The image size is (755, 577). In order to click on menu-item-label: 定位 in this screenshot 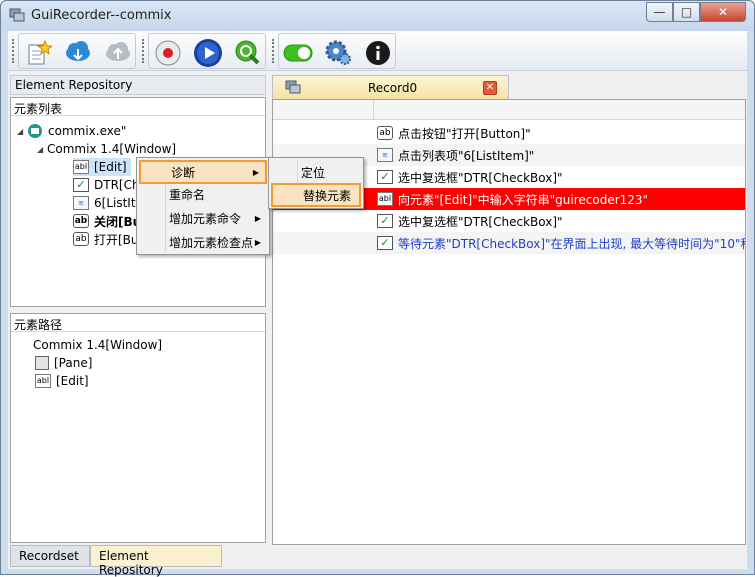, I will do `click(313, 172)`.